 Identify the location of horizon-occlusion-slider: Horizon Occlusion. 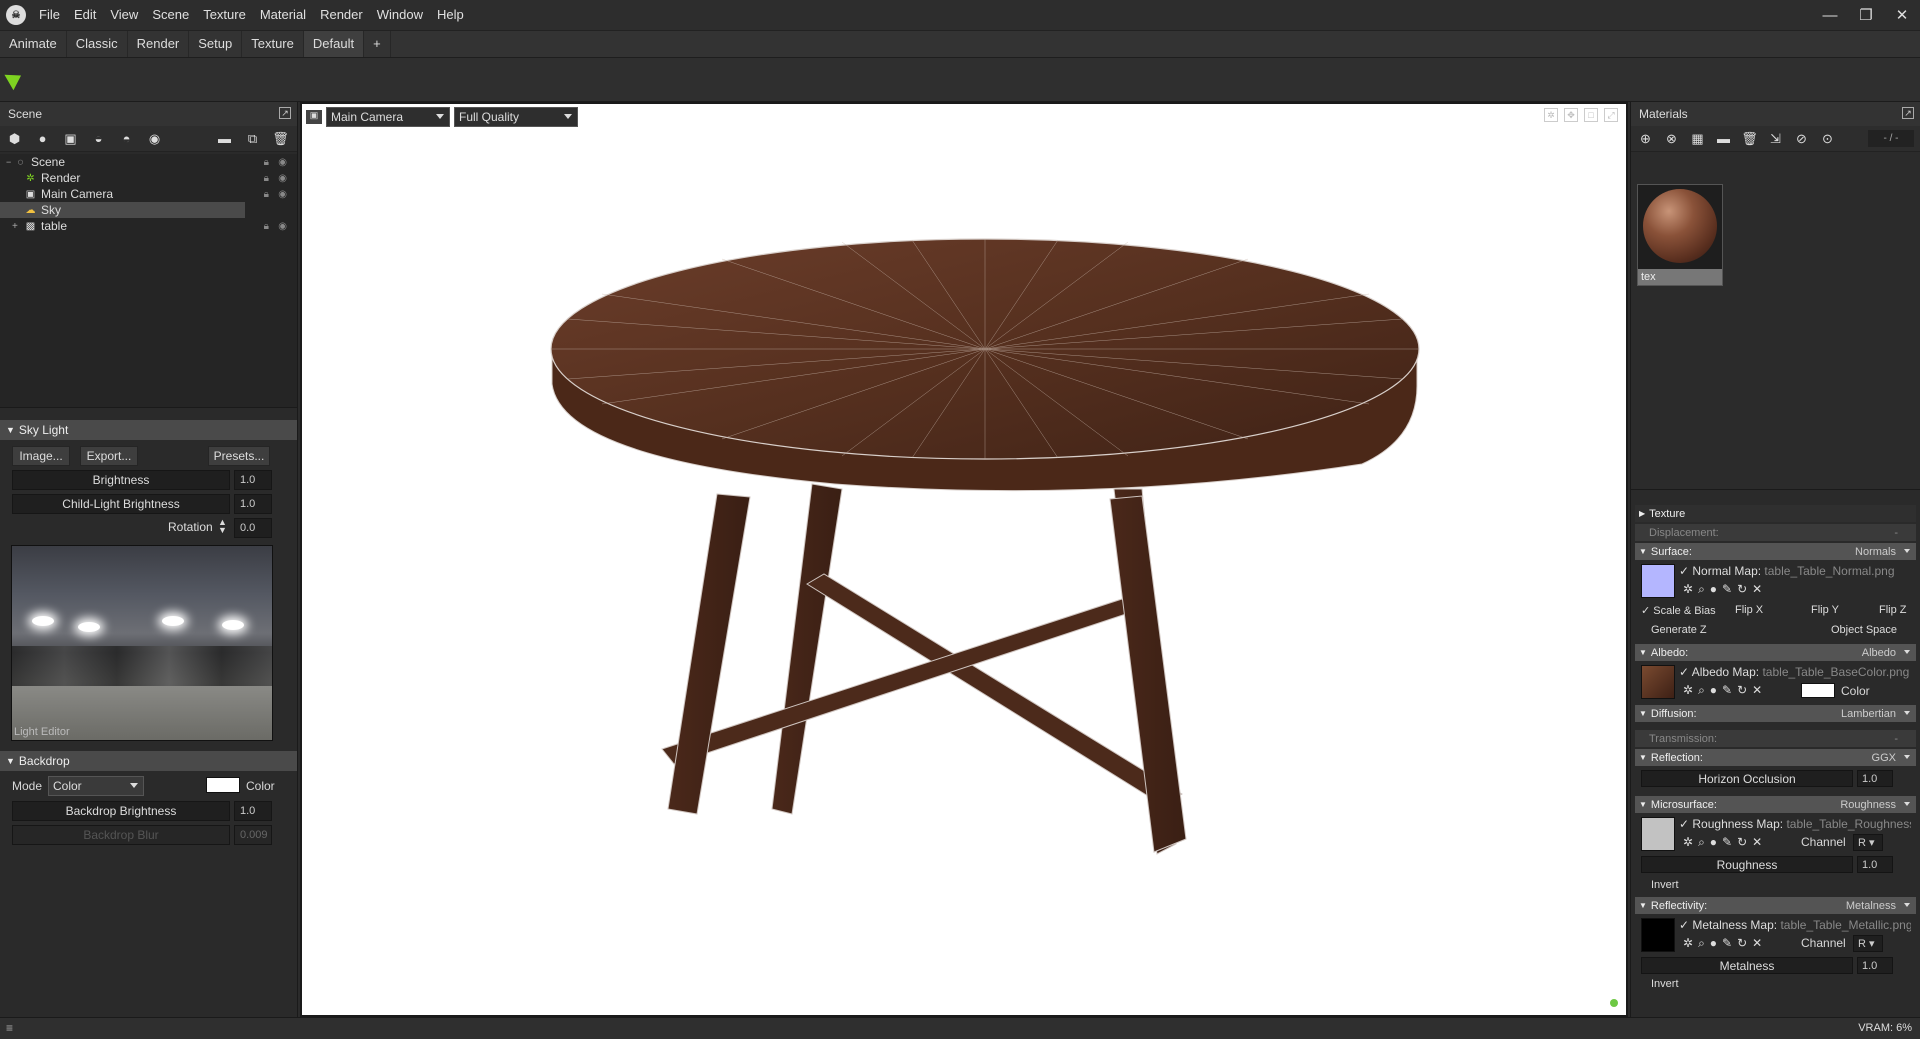
(1747, 778).